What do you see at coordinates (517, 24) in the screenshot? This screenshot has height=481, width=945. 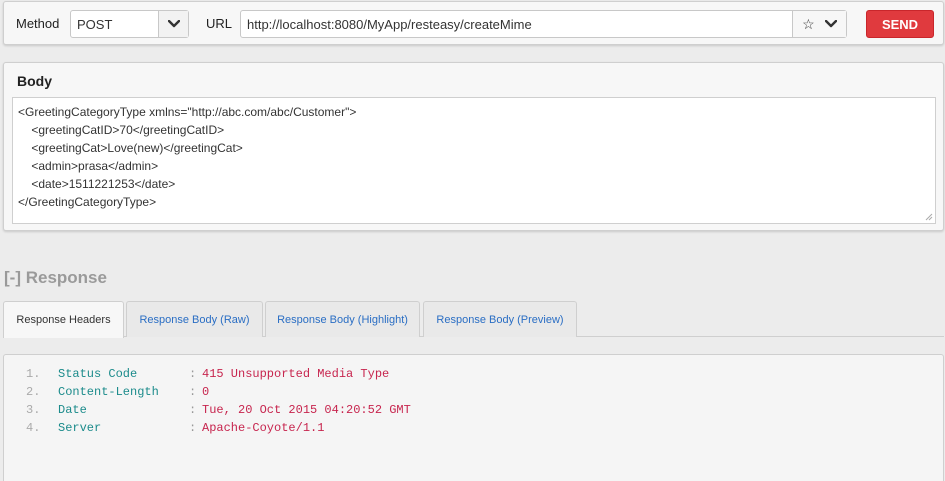 I see `url-input` at bounding box center [517, 24].